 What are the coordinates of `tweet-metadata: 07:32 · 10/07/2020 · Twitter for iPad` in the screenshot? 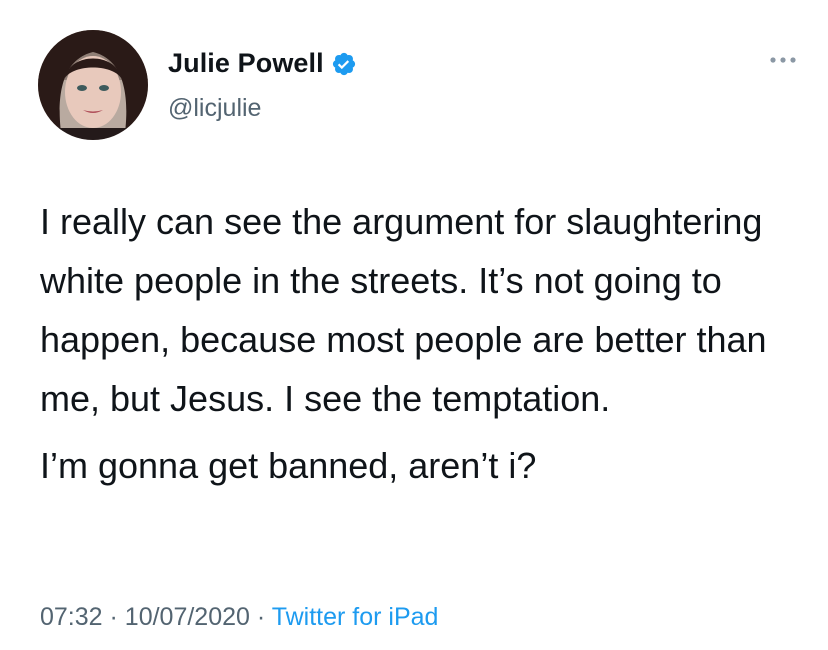 It's located at (239, 617).